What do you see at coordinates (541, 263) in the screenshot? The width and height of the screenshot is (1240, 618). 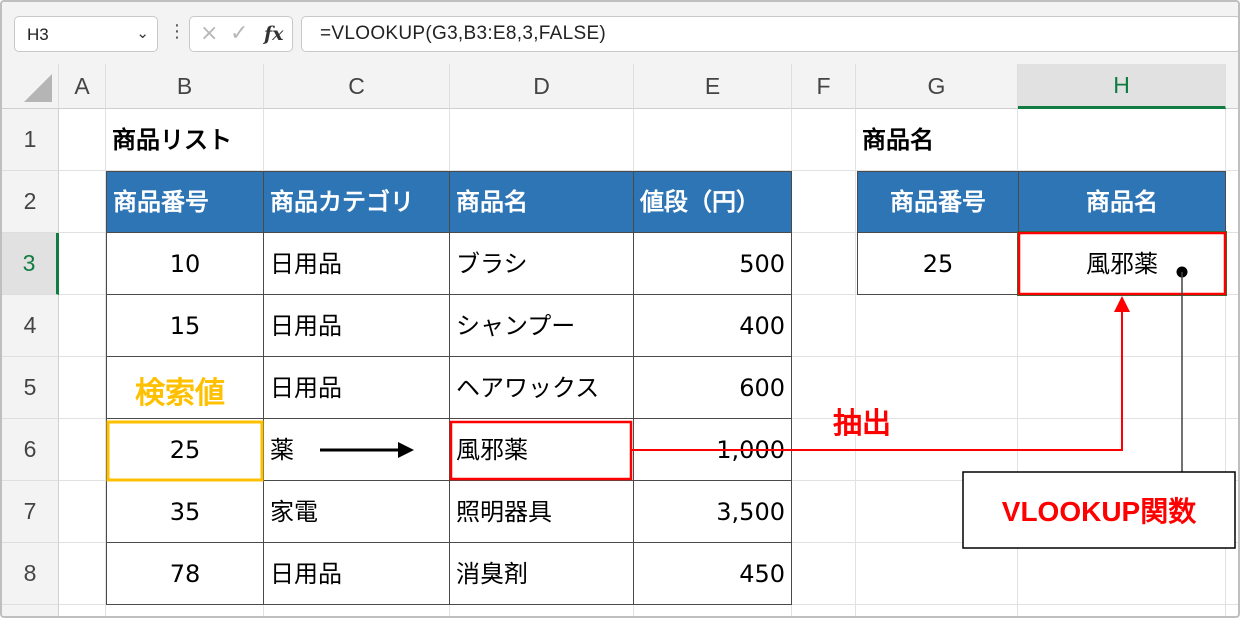 I see `cell-d3: ブラシ` at bounding box center [541, 263].